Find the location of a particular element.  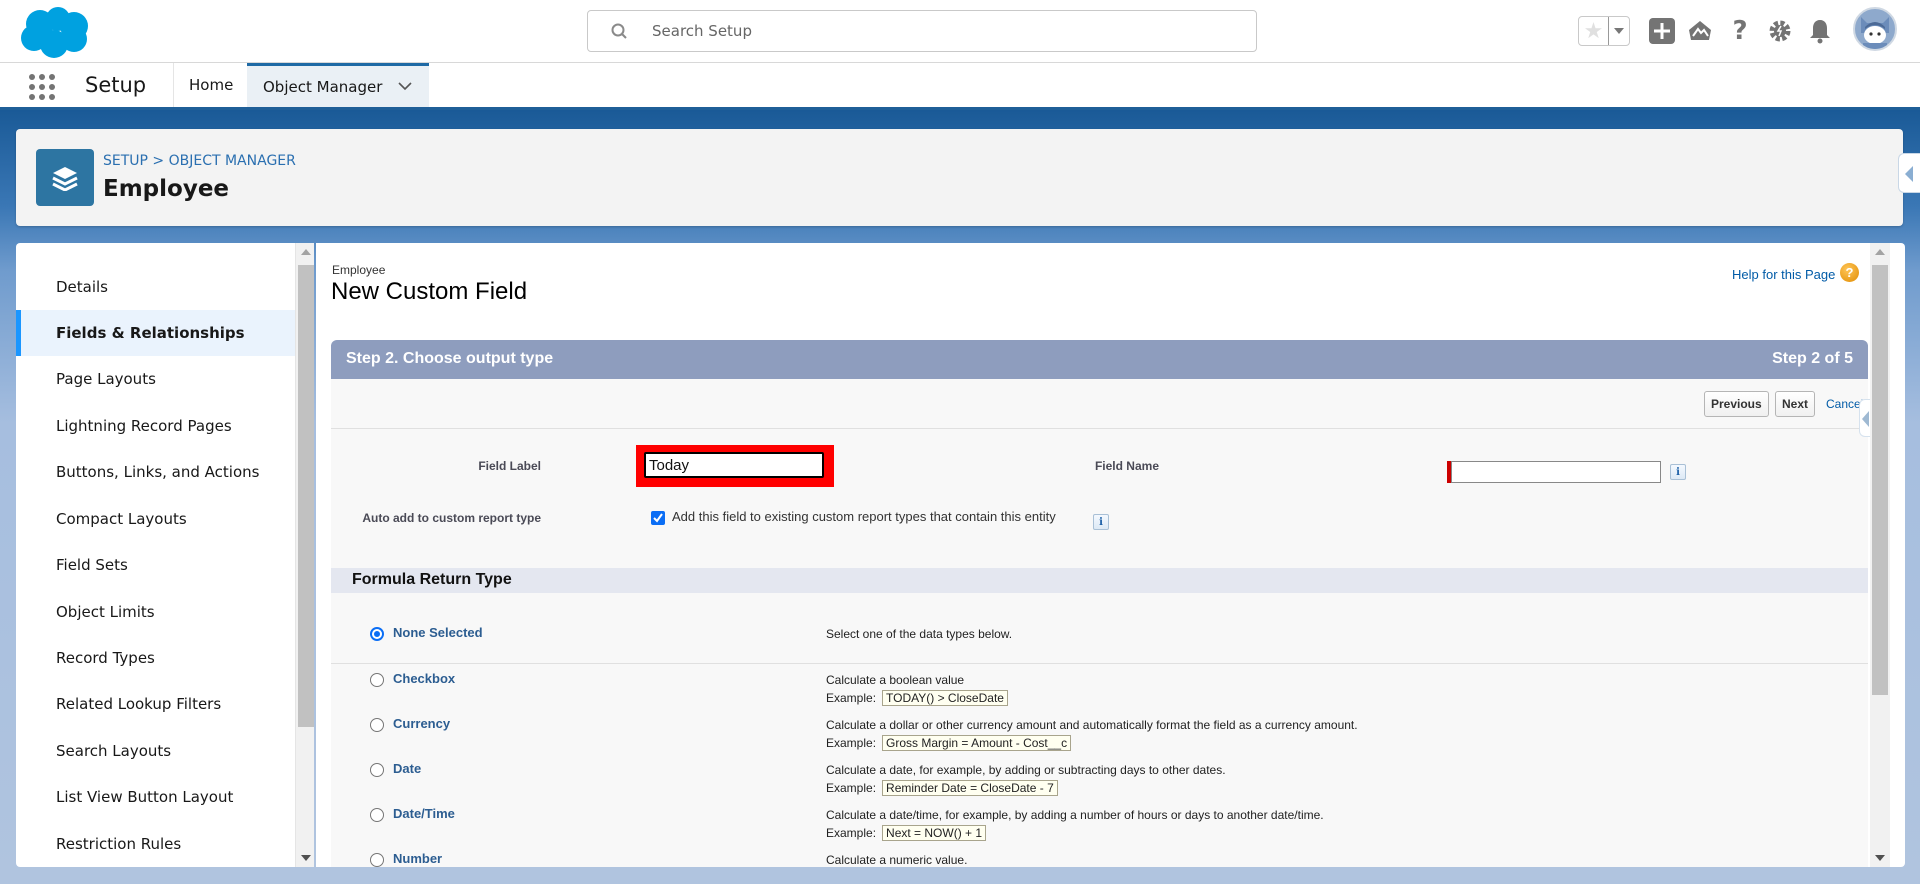

sidebar-item-fields-relationships: Fields & Relationships is located at coordinates (155, 333).